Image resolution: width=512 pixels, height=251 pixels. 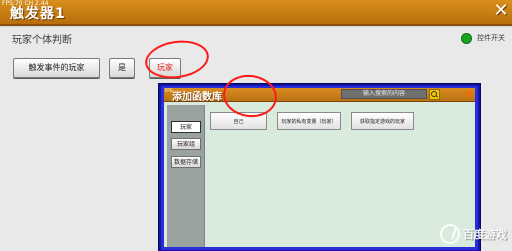 I want to click on sidebar-item-player: 玩家, so click(x=186, y=127).